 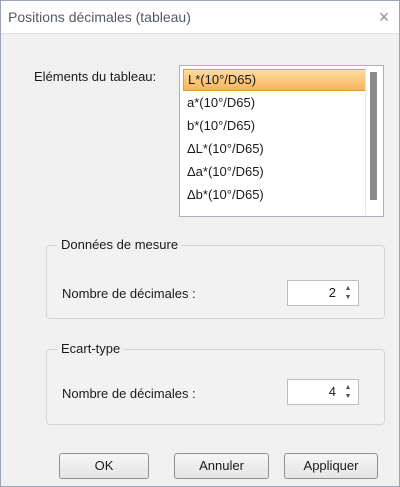 What do you see at coordinates (332, 293) in the screenshot?
I see `measurement-decimals-value: 2` at bounding box center [332, 293].